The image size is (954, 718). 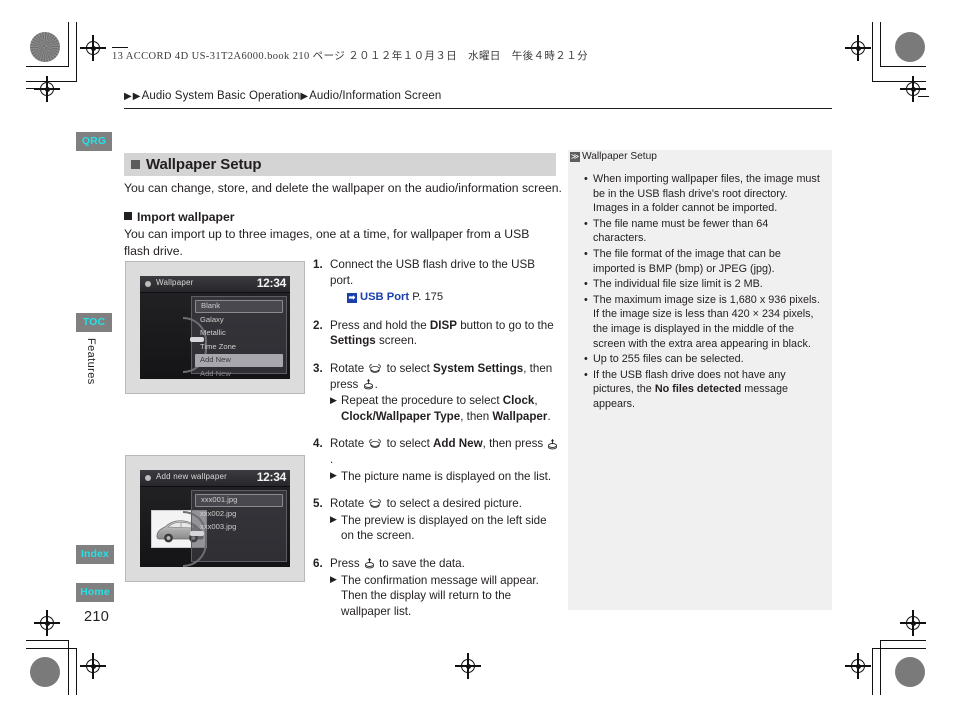 What do you see at coordinates (352, 298) in the screenshot?
I see `jump-arrow-icon: ➡` at bounding box center [352, 298].